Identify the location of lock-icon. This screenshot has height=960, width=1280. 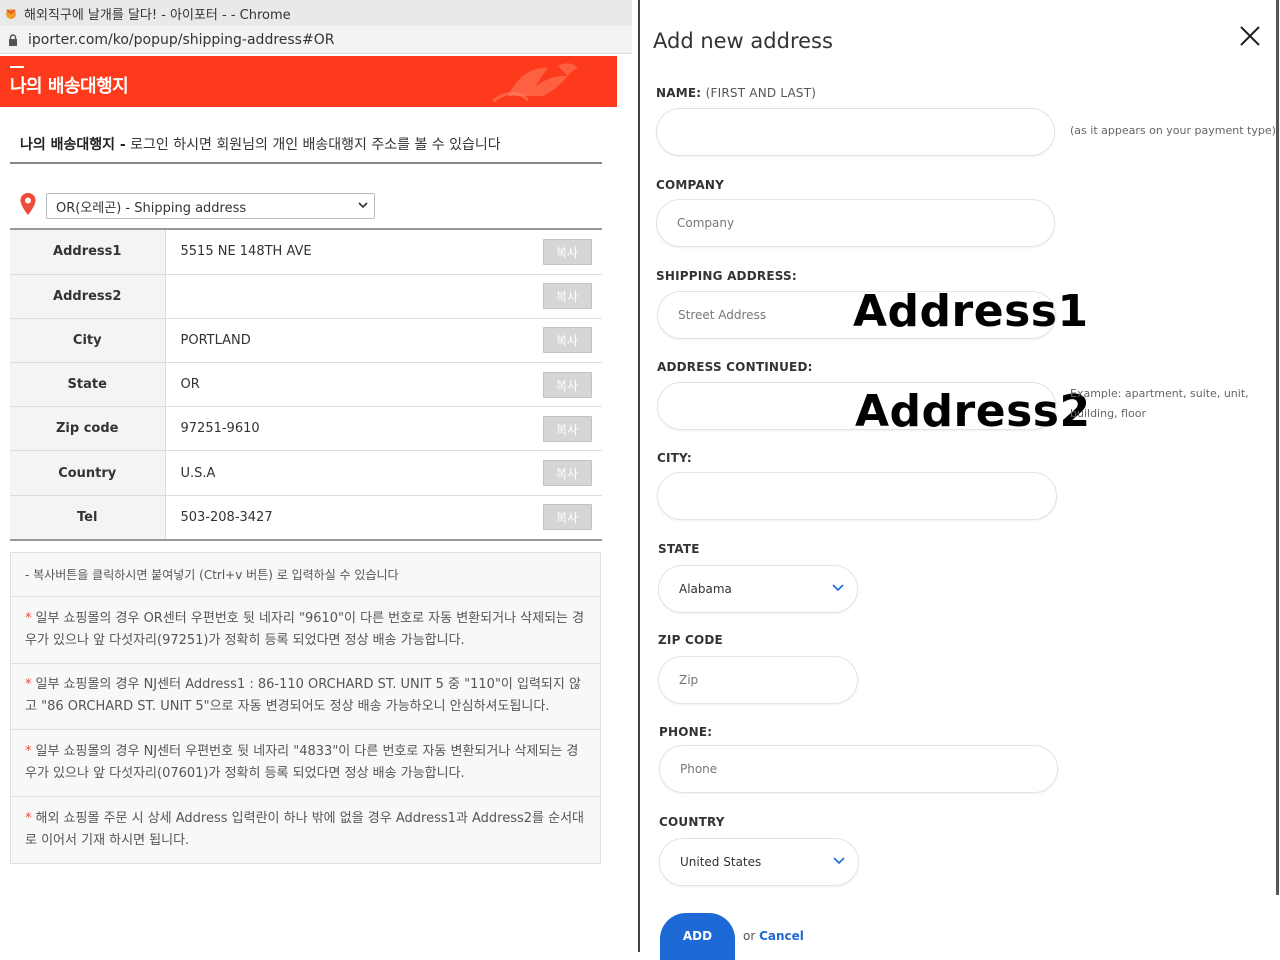
(13, 39).